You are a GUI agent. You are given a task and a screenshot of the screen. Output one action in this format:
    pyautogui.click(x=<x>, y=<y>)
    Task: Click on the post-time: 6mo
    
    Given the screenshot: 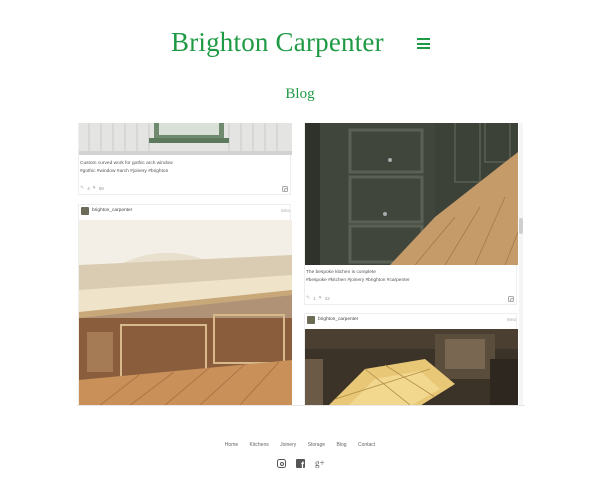 What is the action you would take?
    pyautogui.click(x=511, y=319)
    